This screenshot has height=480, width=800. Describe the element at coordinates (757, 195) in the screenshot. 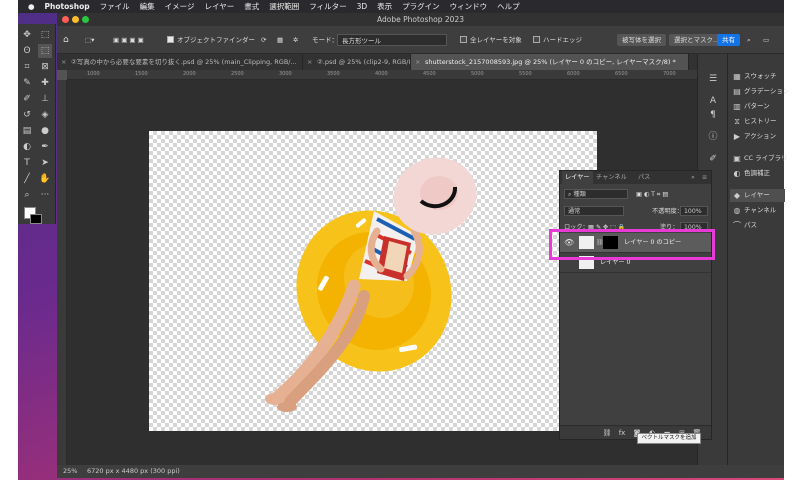

I see `panel-layers: ◆ レイヤー` at that location.